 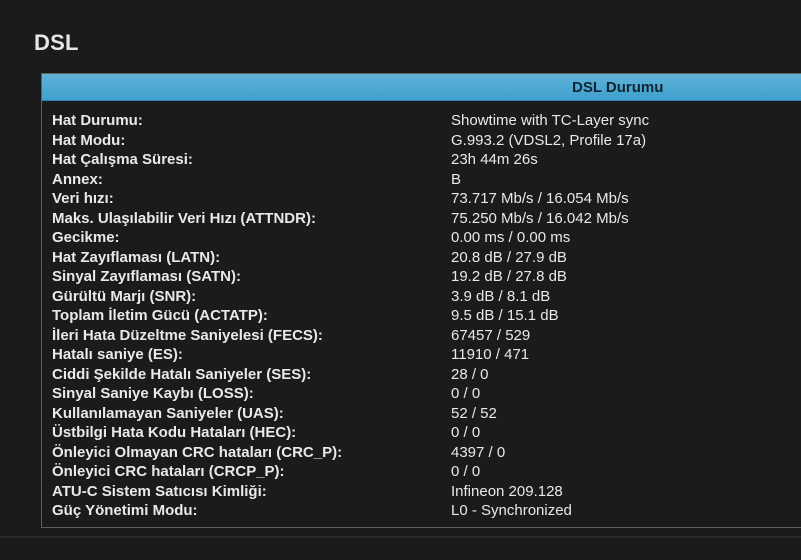 What do you see at coordinates (168, 413) in the screenshot?
I see `status-label: Kullanılamayan Saniyeler (UAS):` at bounding box center [168, 413].